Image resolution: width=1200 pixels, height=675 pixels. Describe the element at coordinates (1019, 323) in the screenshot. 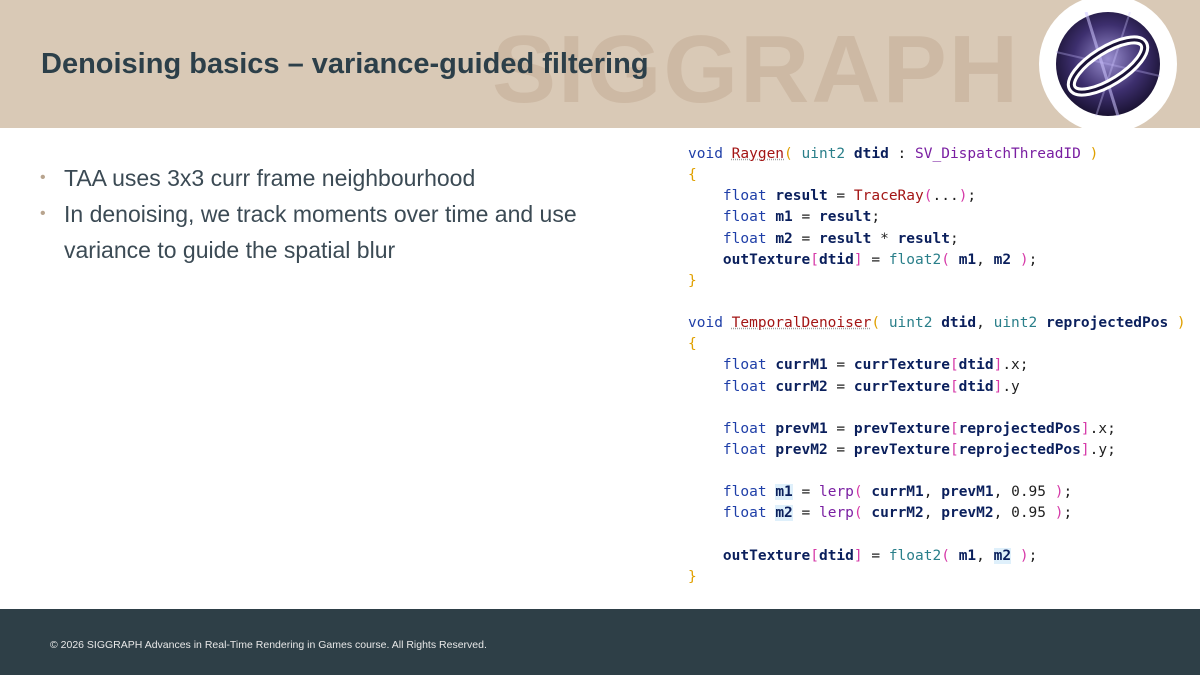

I see `code-token: uint2` at that location.